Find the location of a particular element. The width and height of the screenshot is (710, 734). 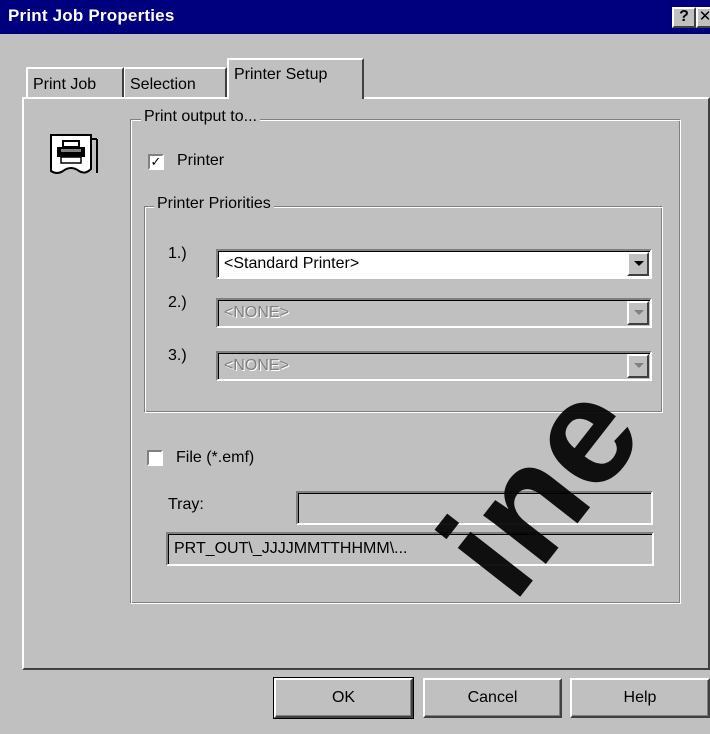

priority-1-value: <Standard Printer> is located at coordinates (292, 263).